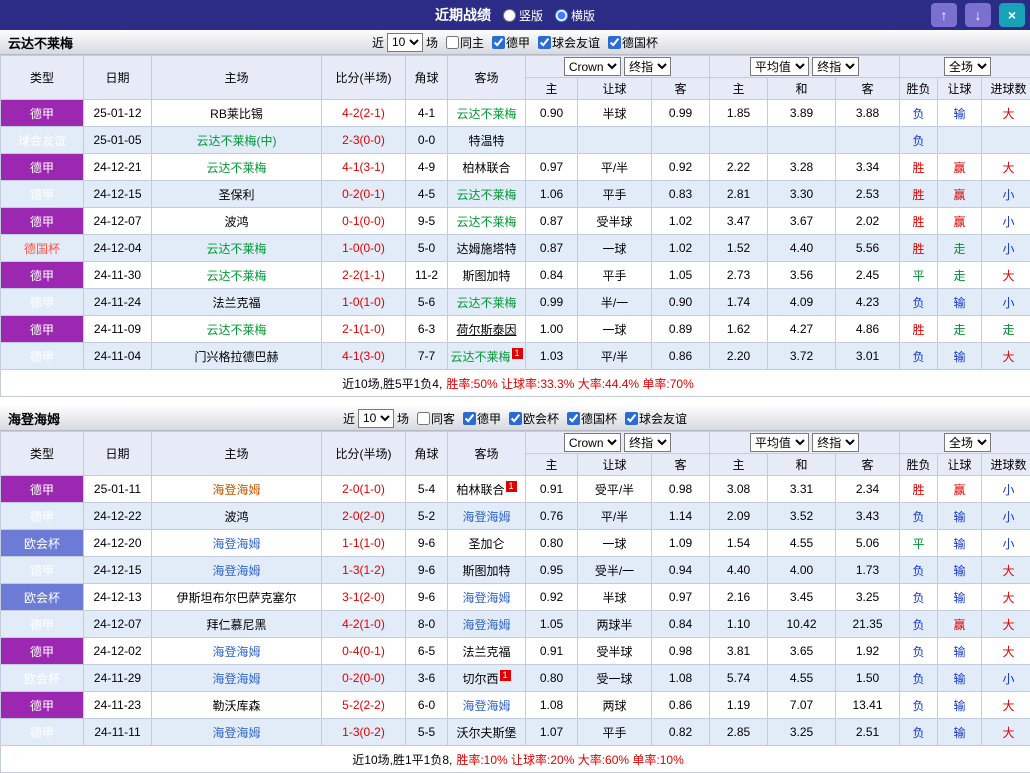 The width and height of the screenshot is (1030, 773). I want to click on corners-cell: 8-0, so click(427, 624).